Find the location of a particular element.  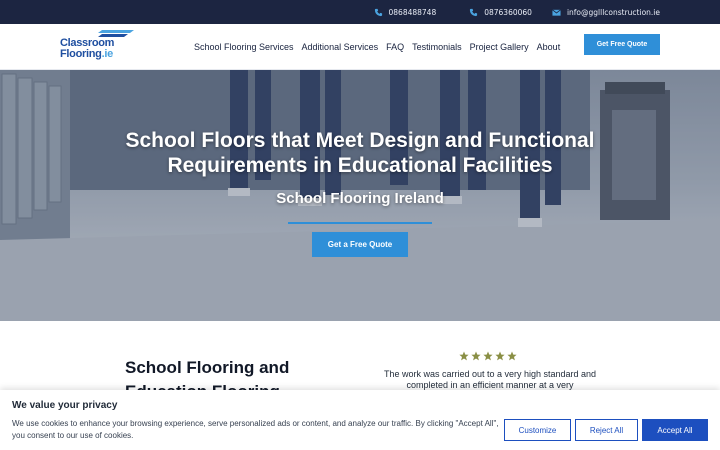

phone-link-1: 0868488748 is located at coordinates (405, 12).